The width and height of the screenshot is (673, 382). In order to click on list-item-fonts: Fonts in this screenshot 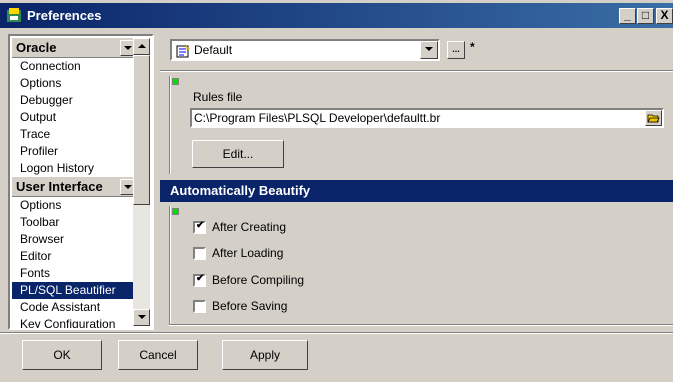, I will do `click(75, 273)`.